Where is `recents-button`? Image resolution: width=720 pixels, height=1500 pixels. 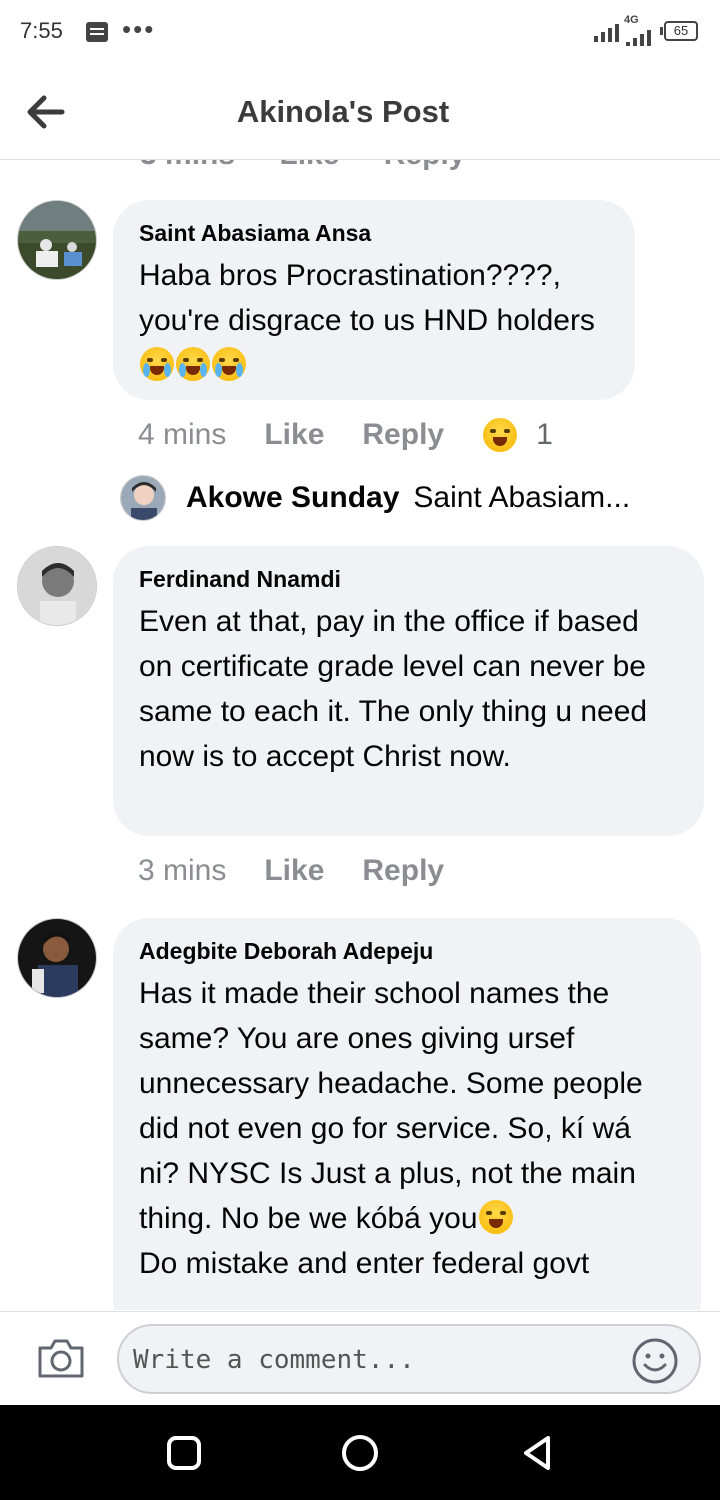
recents-button is located at coordinates (184, 1453).